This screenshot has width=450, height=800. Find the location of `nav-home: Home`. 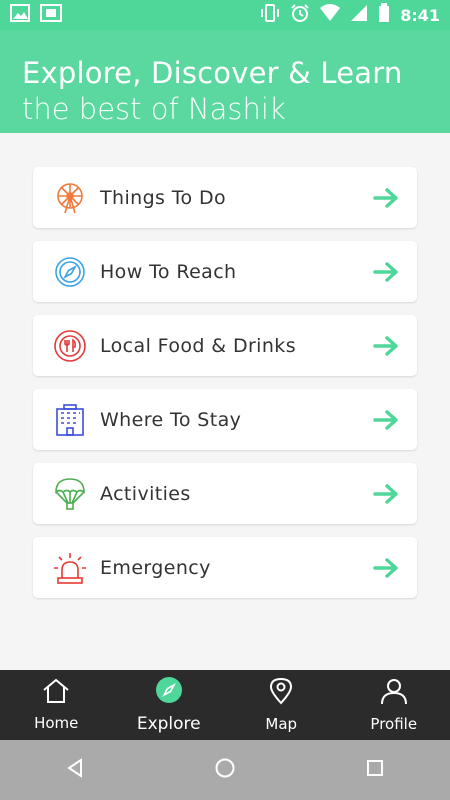

nav-home: Home is located at coordinates (56, 705).